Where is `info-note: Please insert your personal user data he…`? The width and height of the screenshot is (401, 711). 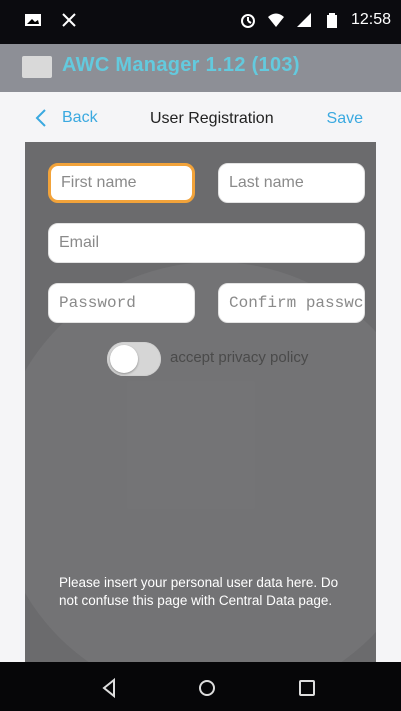 info-note: Please insert your personal user data he… is located at coordinates (199, 591).